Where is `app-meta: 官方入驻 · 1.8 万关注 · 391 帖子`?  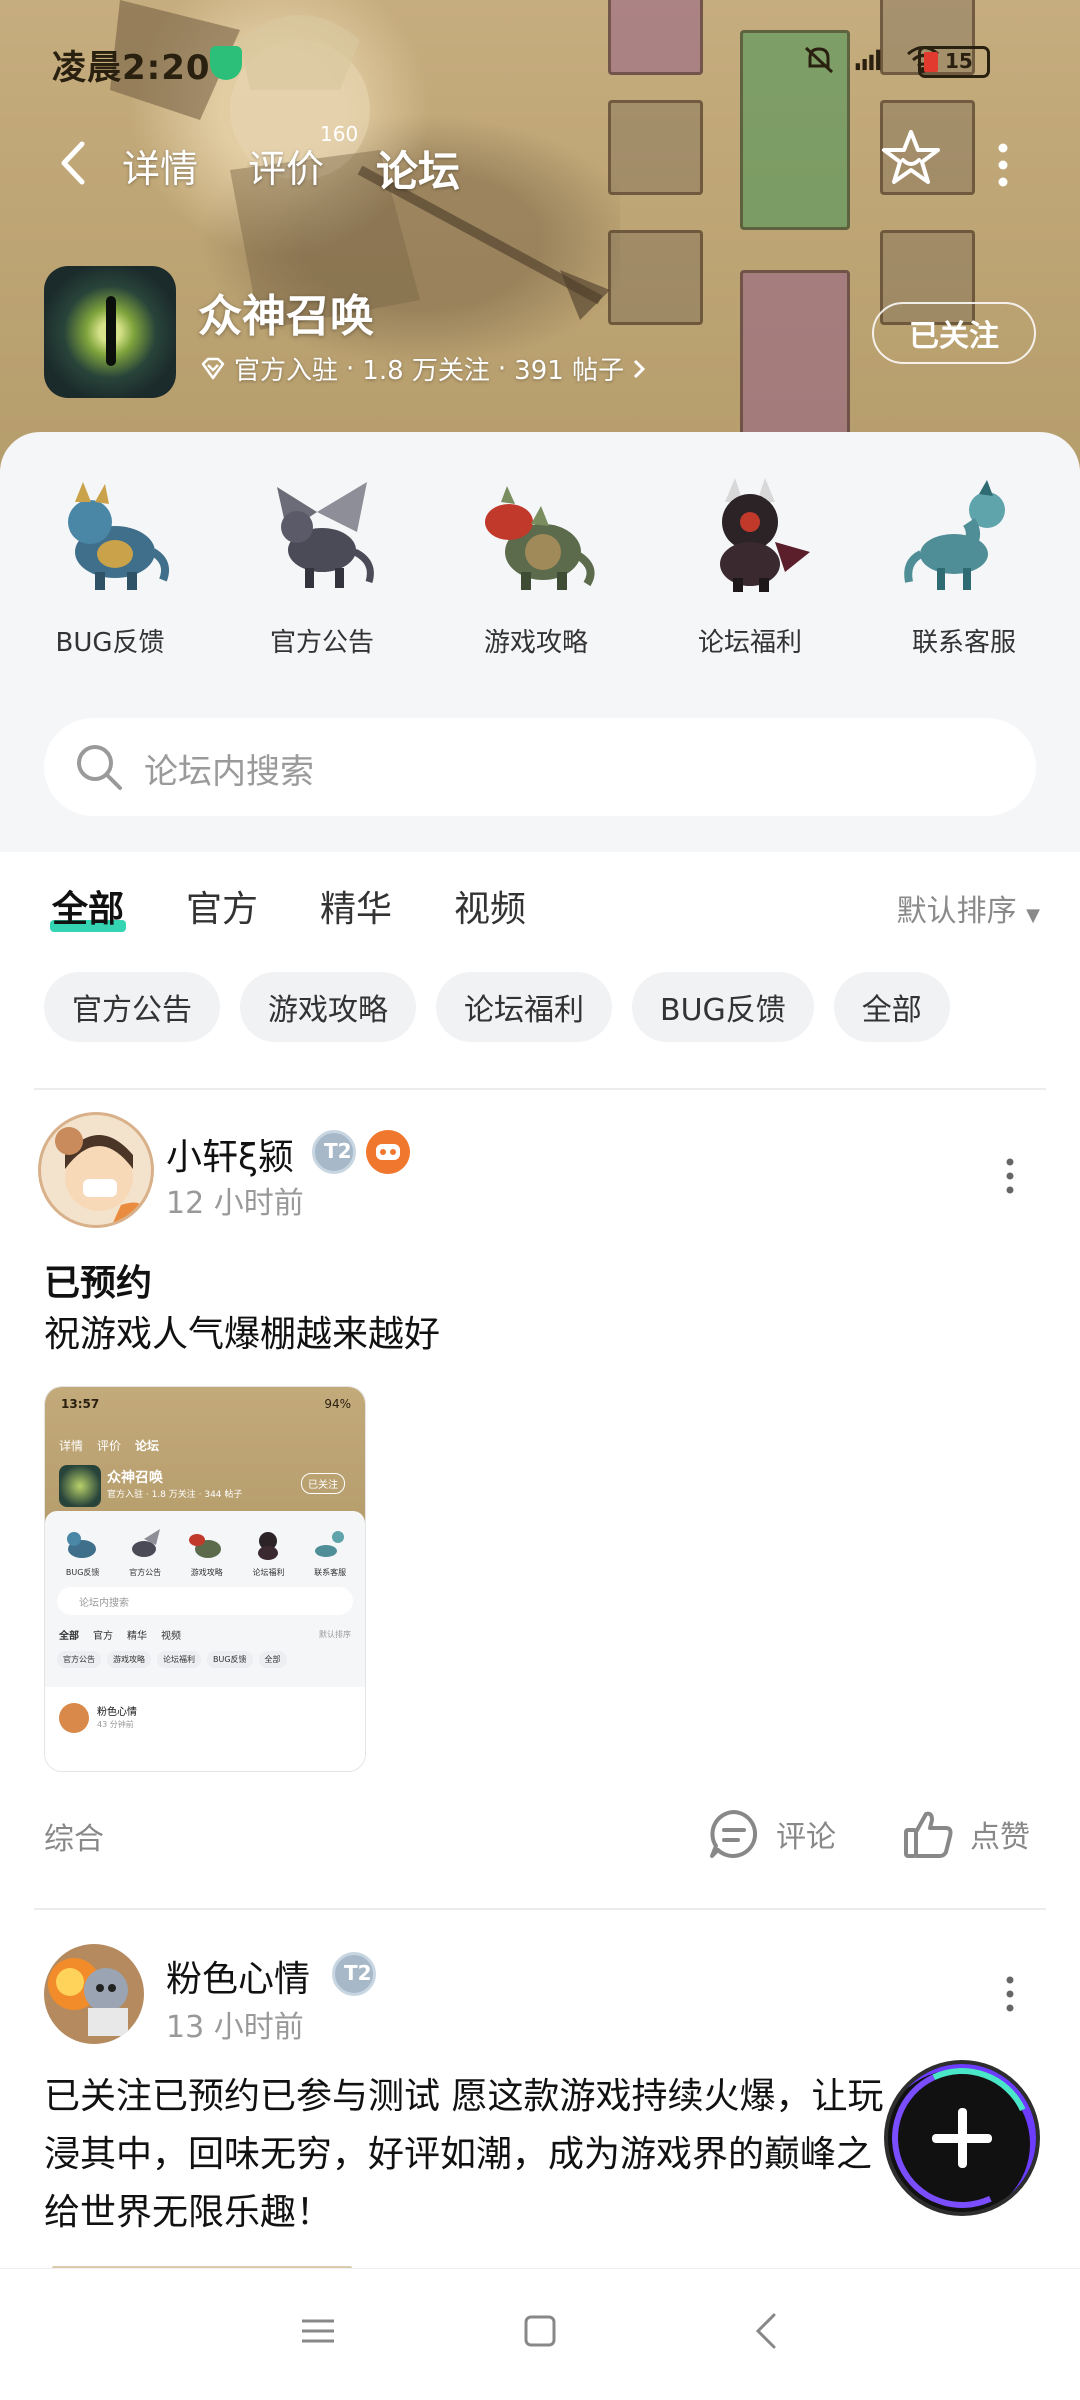 app-meta: 官方入驻 · 1.8 万关注 · 391 帖子 is located at coordinates (423, 368).